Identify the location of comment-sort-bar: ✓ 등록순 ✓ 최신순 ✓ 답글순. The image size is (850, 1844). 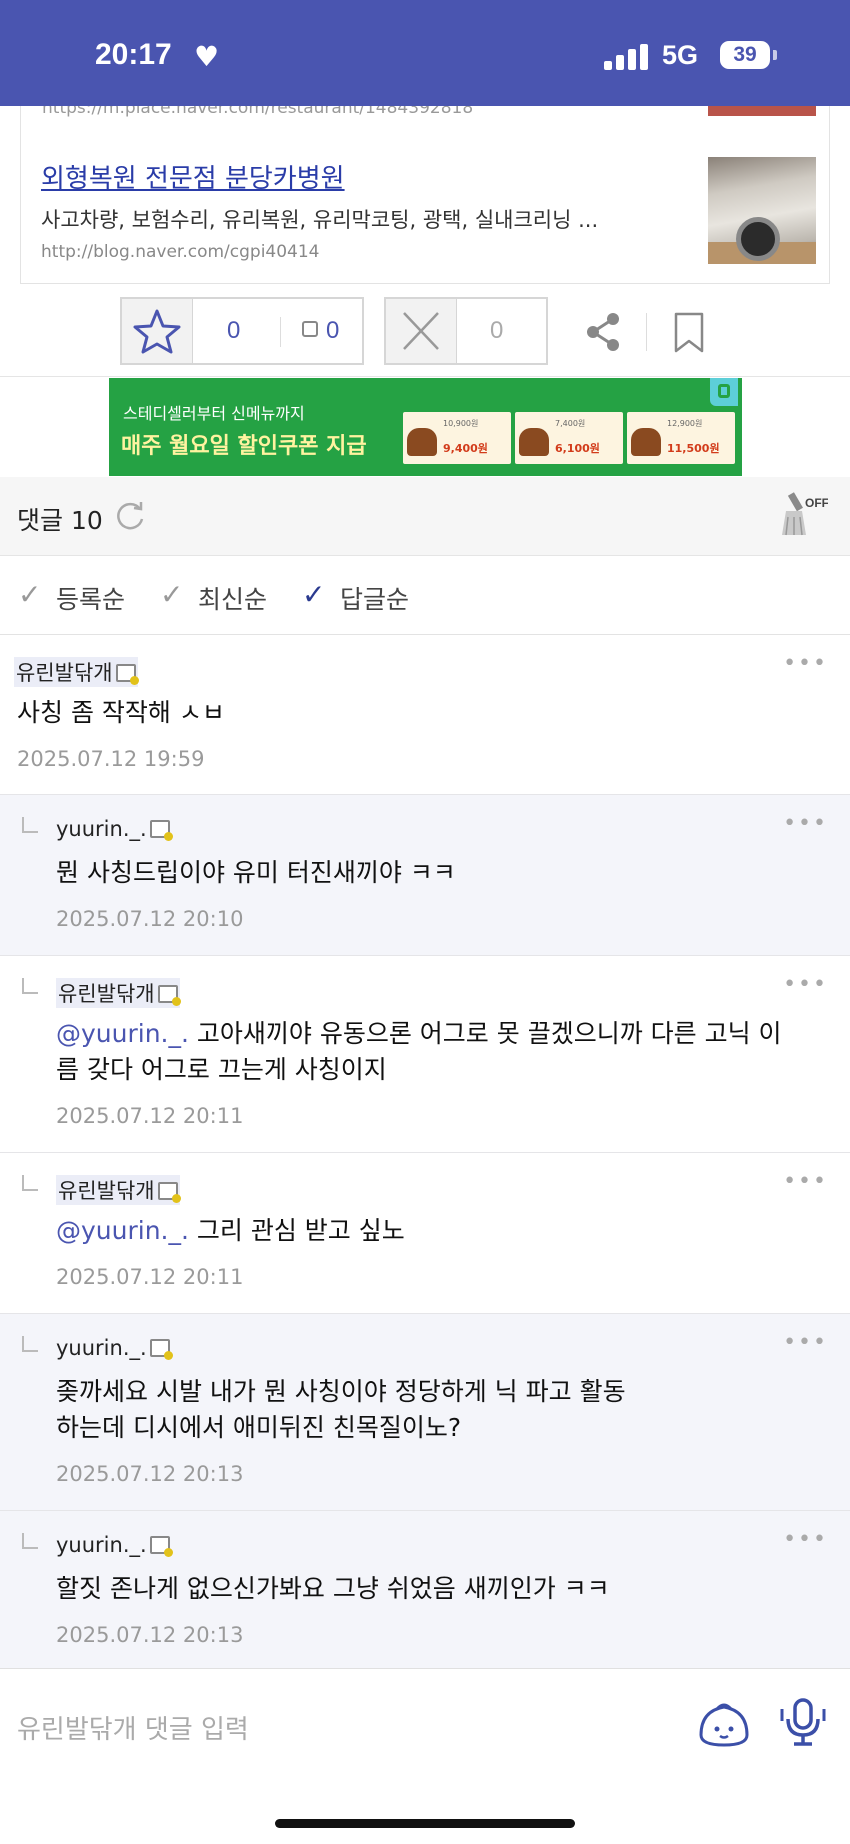
(425, 595).